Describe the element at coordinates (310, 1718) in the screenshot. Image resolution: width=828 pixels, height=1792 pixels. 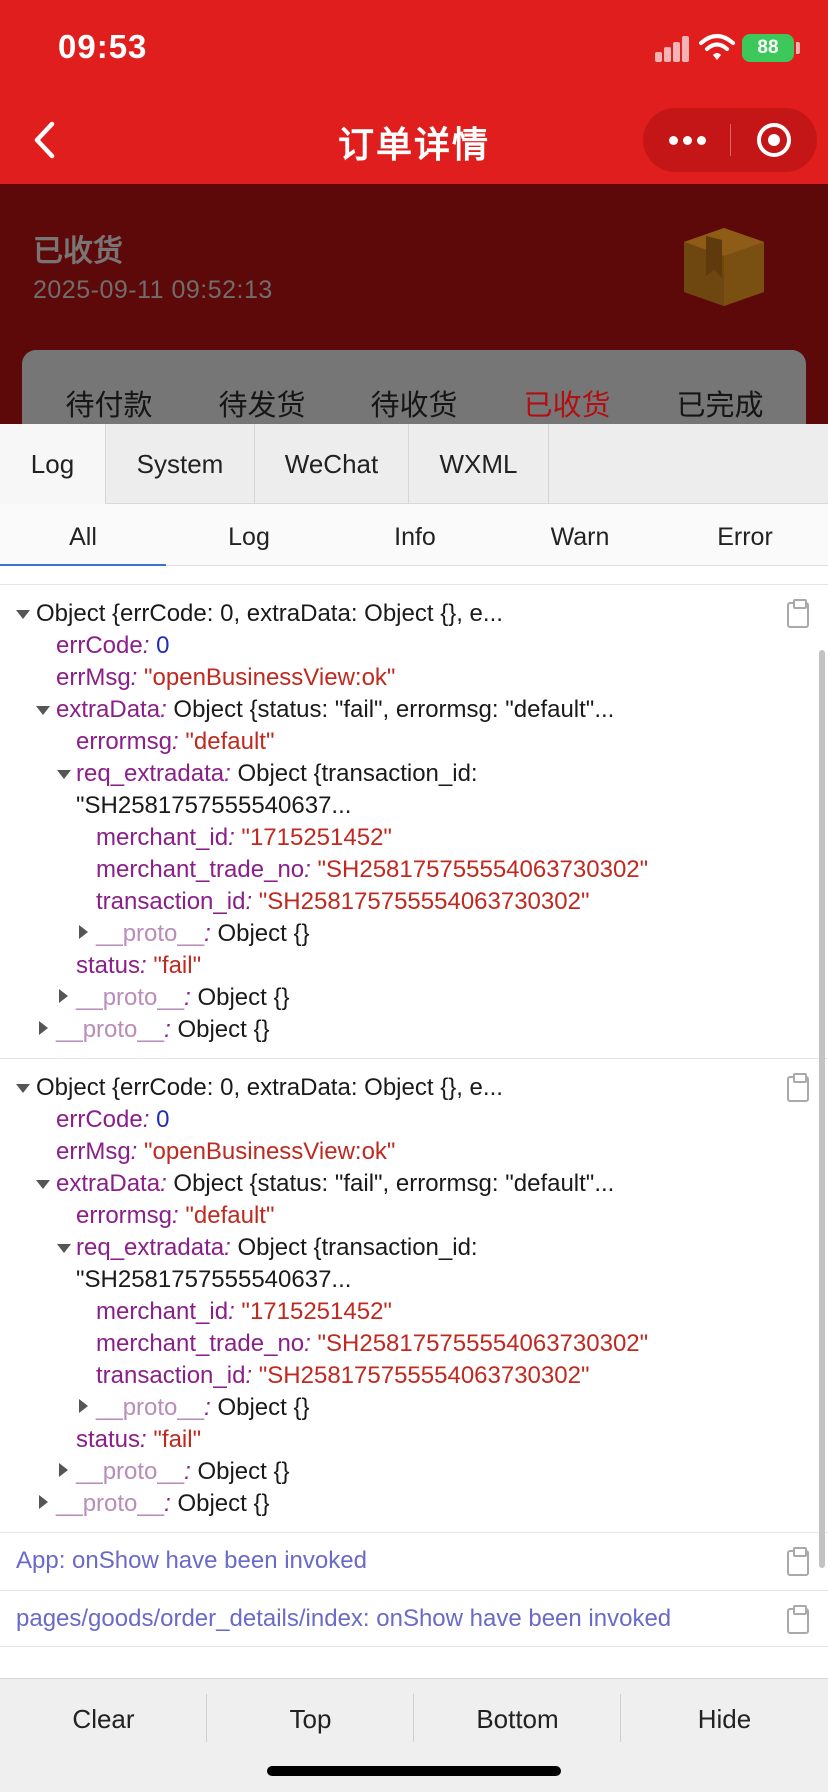
I see `top-button: Top` at that location.